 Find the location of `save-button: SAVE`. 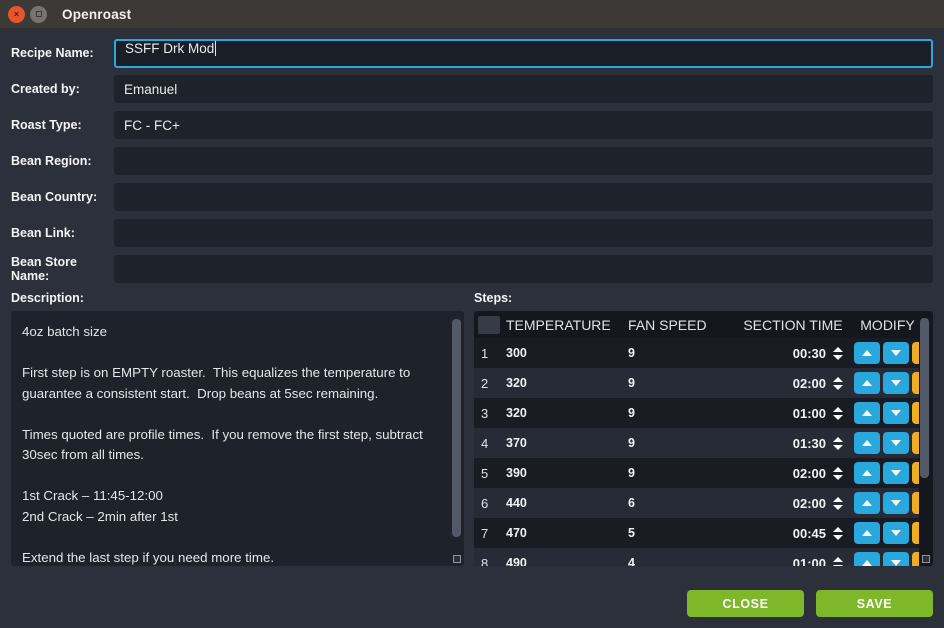

save-button: SAVE is located at coordinates (874, 603).